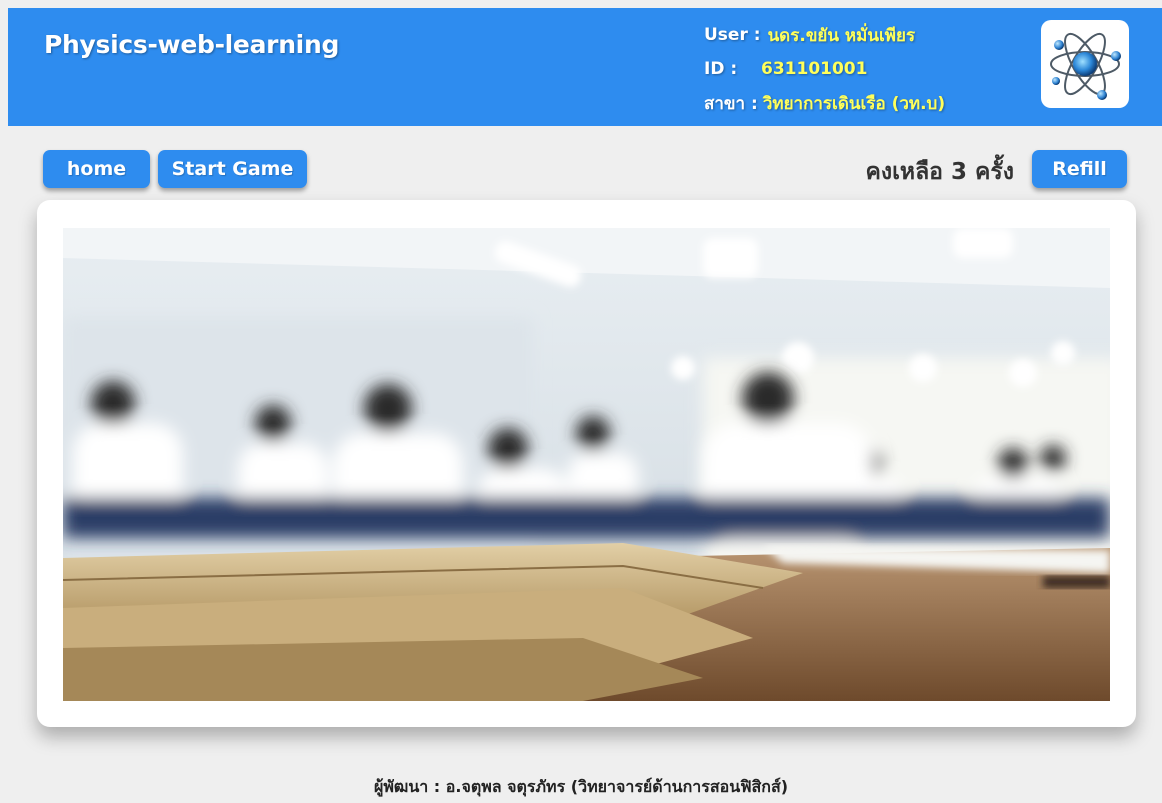  Describe the element at coordinates (854, 103) in the screenshot. I see `branch-value: วิทยาการเดินเรือ (วท.บ)` at that location.